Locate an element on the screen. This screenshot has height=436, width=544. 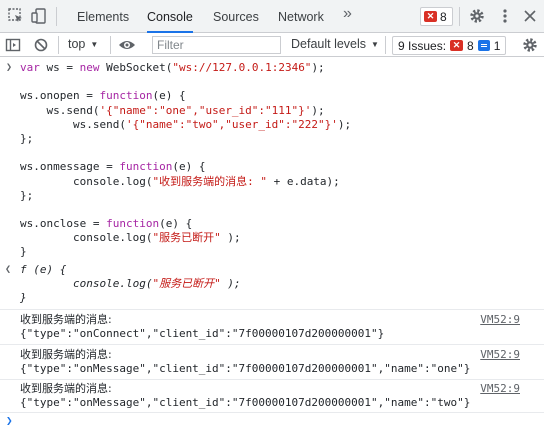
code-line: ws.onclose = function(e) { is located at coordinates (106, 224).